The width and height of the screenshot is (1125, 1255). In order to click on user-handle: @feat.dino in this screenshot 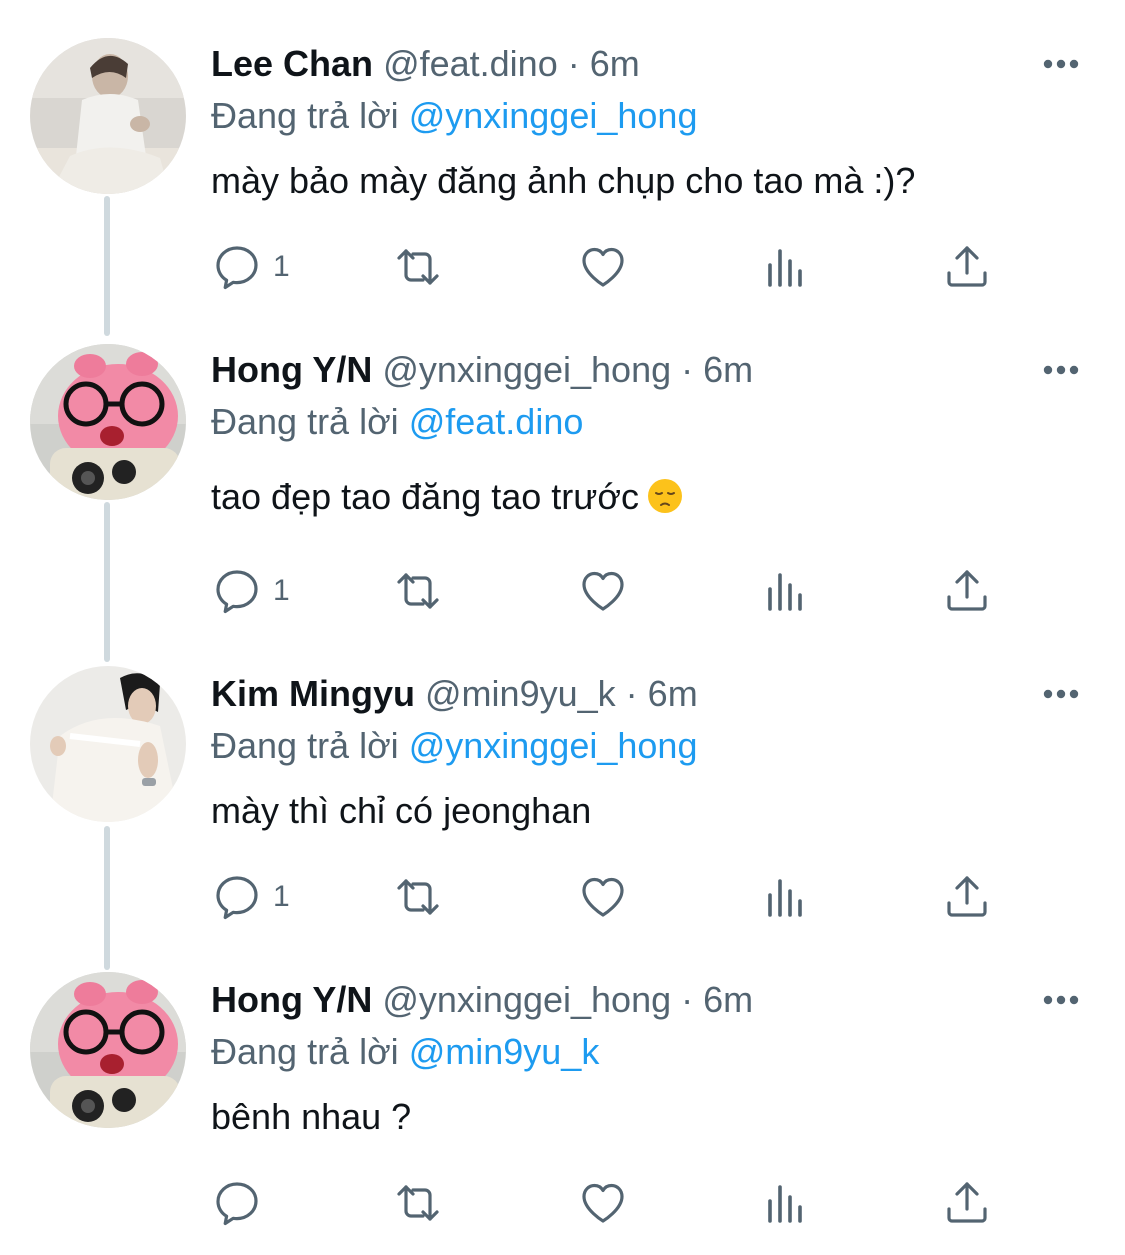, I will do `click(470, 63)`.